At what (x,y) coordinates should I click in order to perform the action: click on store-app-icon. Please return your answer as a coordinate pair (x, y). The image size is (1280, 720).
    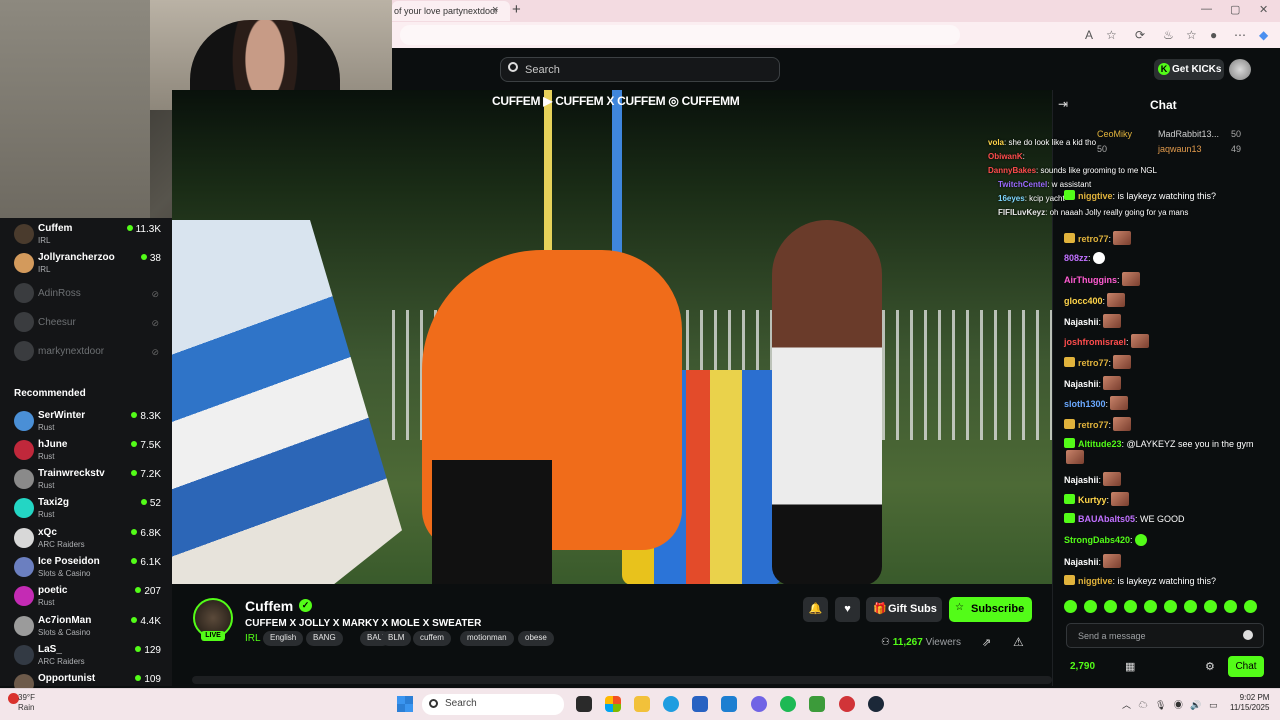
    Looking at the image, I should click on (700, 704).